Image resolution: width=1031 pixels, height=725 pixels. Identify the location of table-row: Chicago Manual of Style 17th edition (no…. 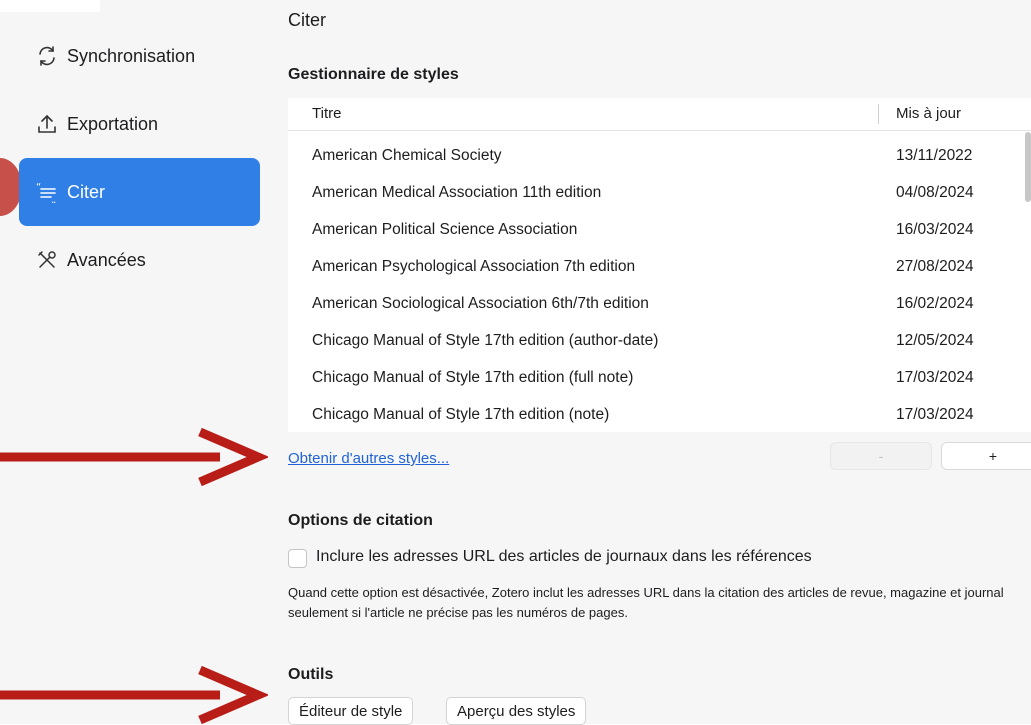
(659, 414).